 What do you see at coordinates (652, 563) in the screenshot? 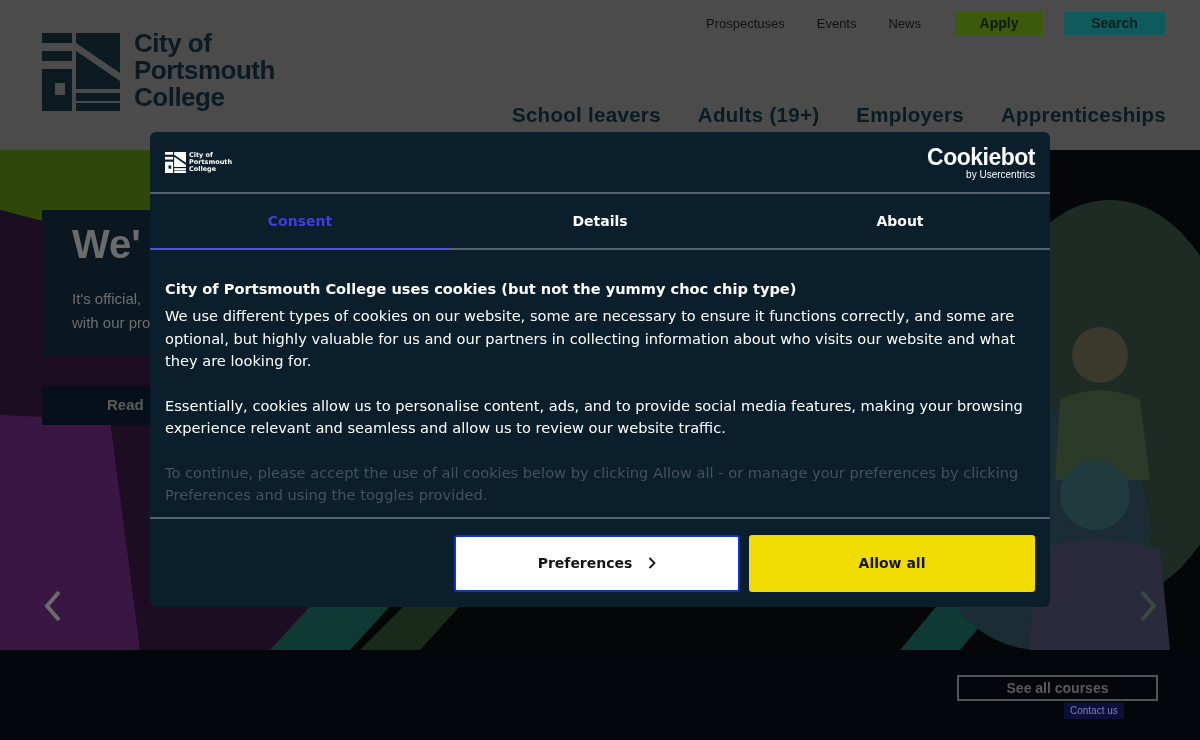
I see `chevron-right-icon` at bounding box center [652, 563].